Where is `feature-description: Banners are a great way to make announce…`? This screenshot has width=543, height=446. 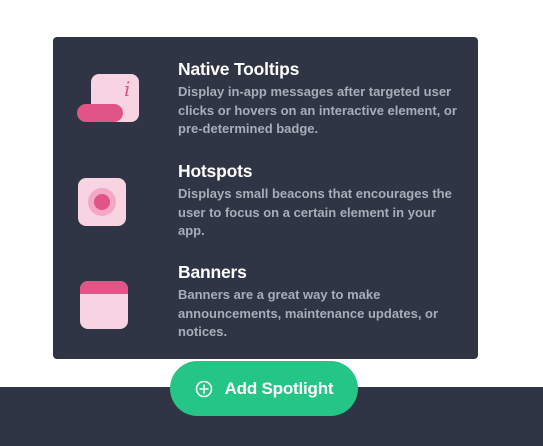
feature-description: Banners are a great way to make announce… is located at coordinates (308, 313).